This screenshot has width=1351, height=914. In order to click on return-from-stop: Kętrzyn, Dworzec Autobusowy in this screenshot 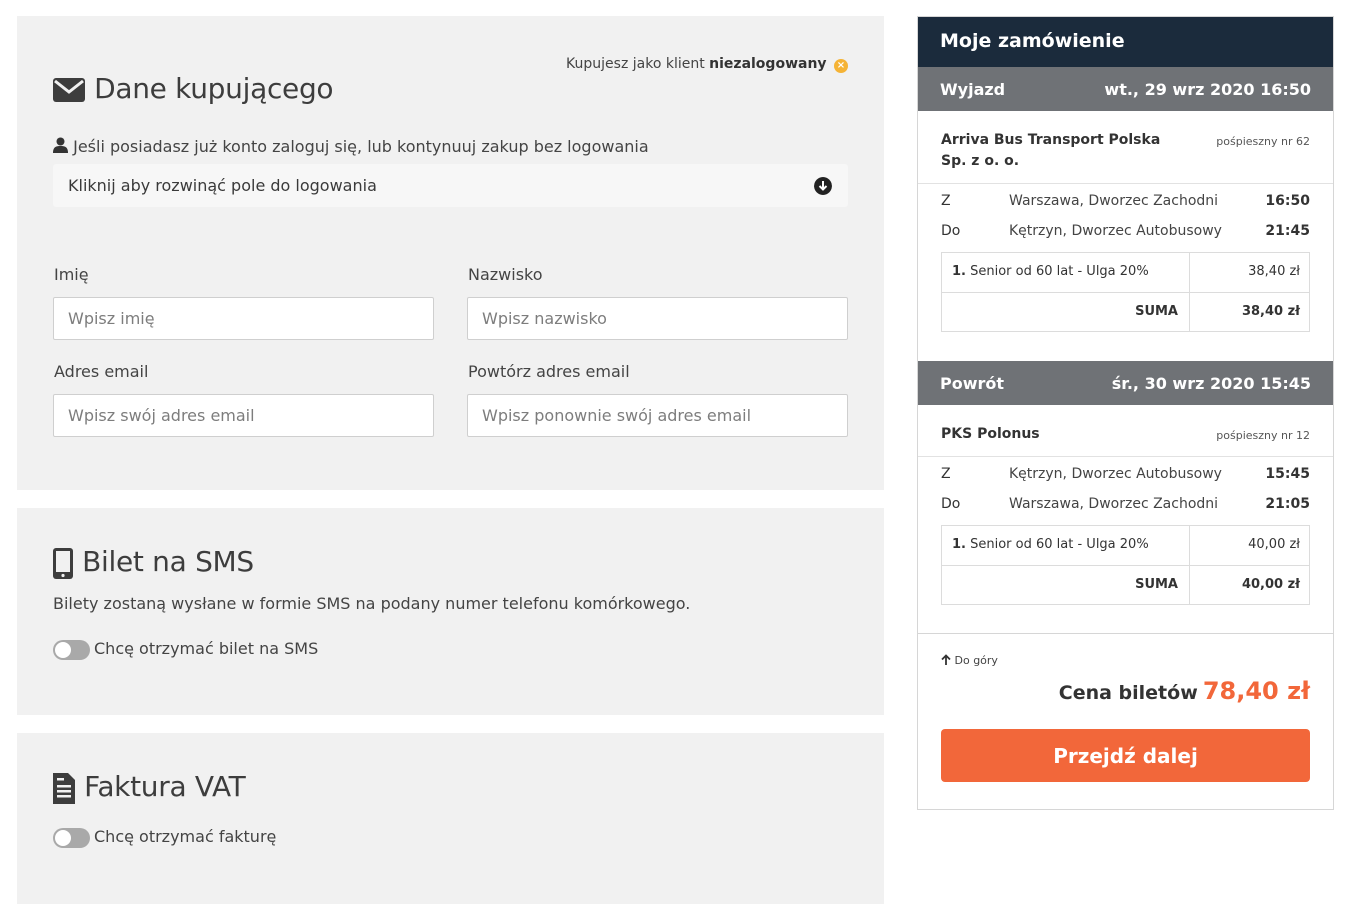, I will do `click(1115, 474)`.